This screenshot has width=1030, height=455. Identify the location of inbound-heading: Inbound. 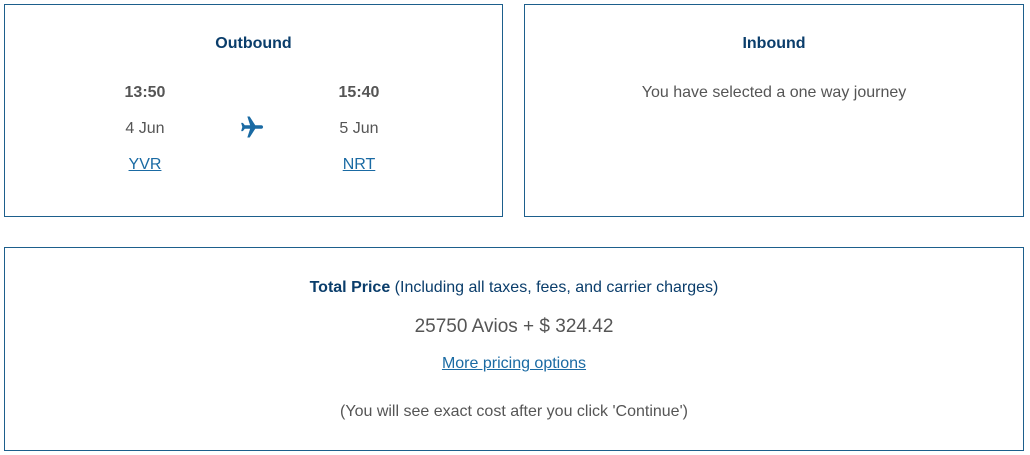
(774, 43).